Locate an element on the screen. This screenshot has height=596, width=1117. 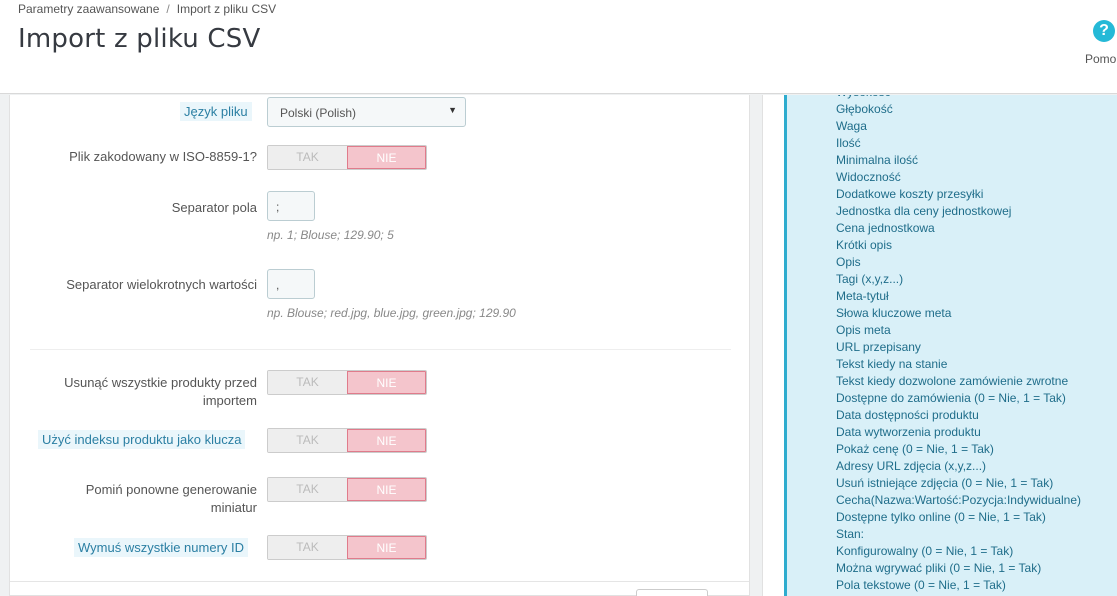
footer-button is located at coordinates (672, 592).